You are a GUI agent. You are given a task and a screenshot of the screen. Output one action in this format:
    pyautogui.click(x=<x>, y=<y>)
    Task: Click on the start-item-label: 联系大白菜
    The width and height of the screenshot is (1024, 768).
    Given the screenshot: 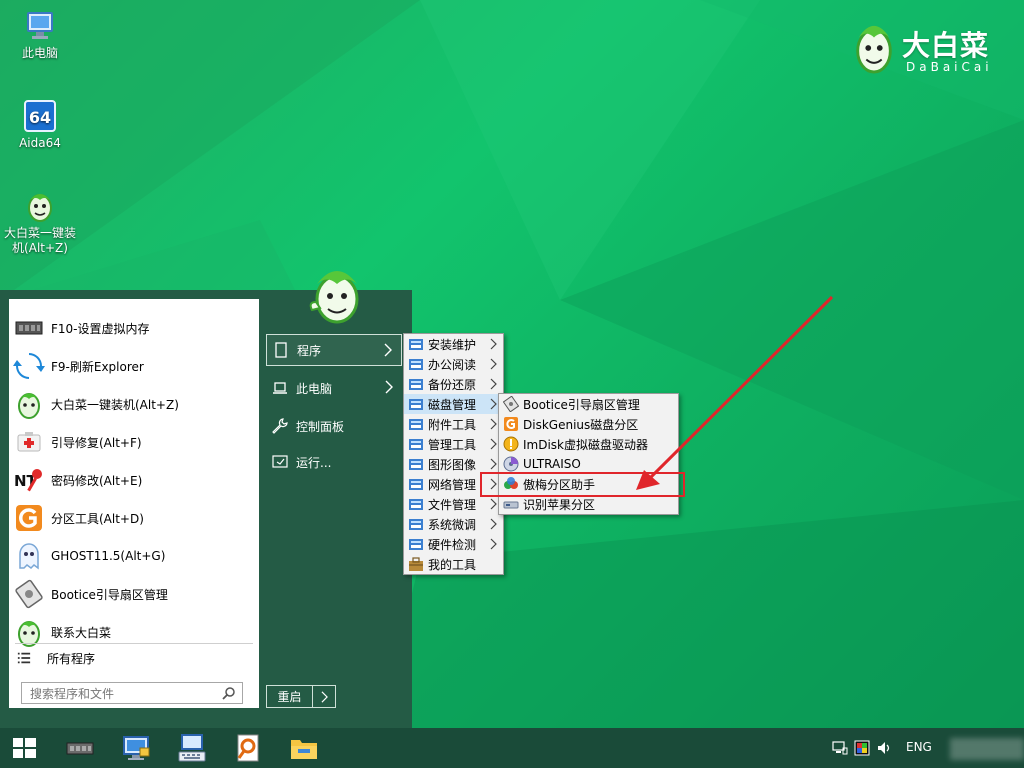 What is the action you would take?
    pyautogui.click(x=81, y=632)
    